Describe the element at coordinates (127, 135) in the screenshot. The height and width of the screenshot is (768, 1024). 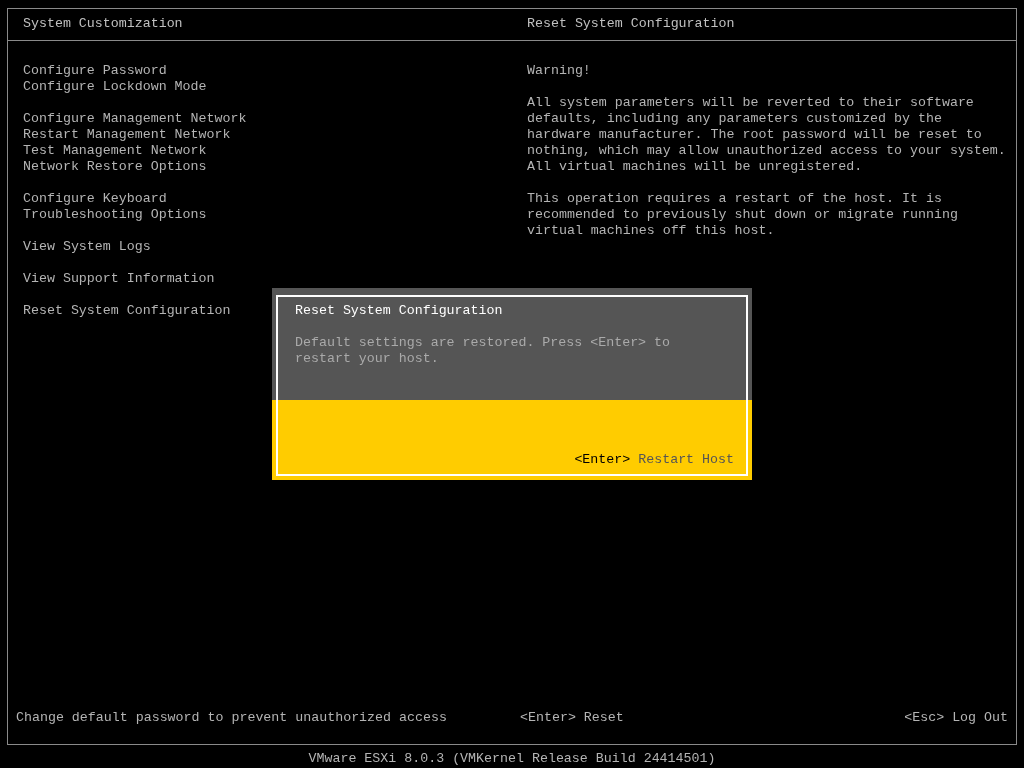
I see `menu-item: Restart Management Network` at that location.